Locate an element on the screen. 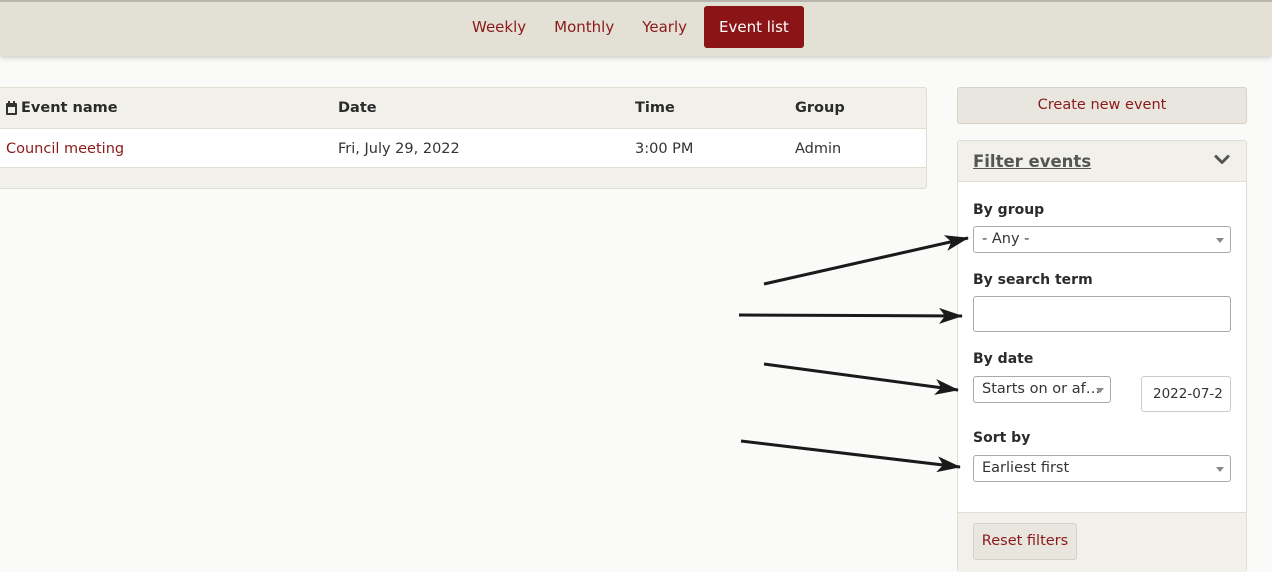 The width and height of the screenshot is (1272, 572). column-header-time: Time is located at coordinates (655, 108).